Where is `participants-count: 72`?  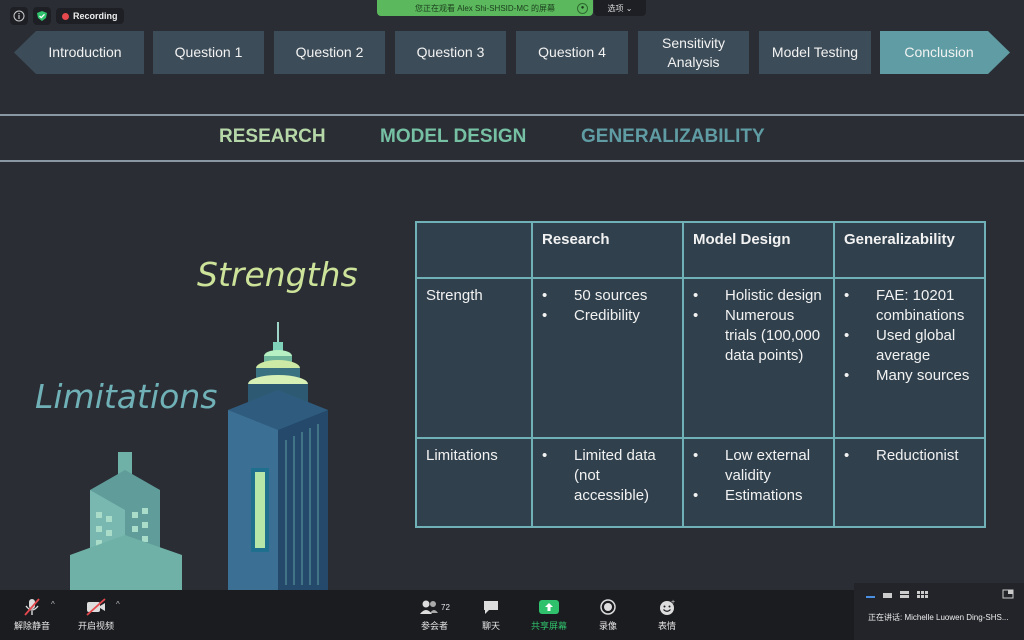 participants-count: 72 is located at coordinates (445, 607).